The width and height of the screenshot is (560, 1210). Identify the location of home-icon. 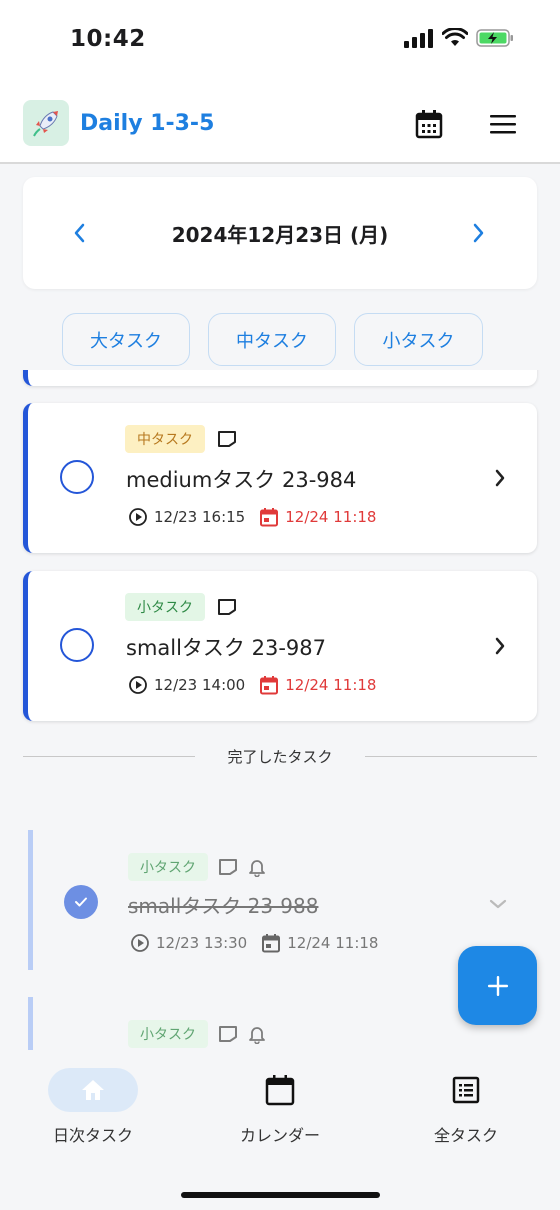
(93, 1090).